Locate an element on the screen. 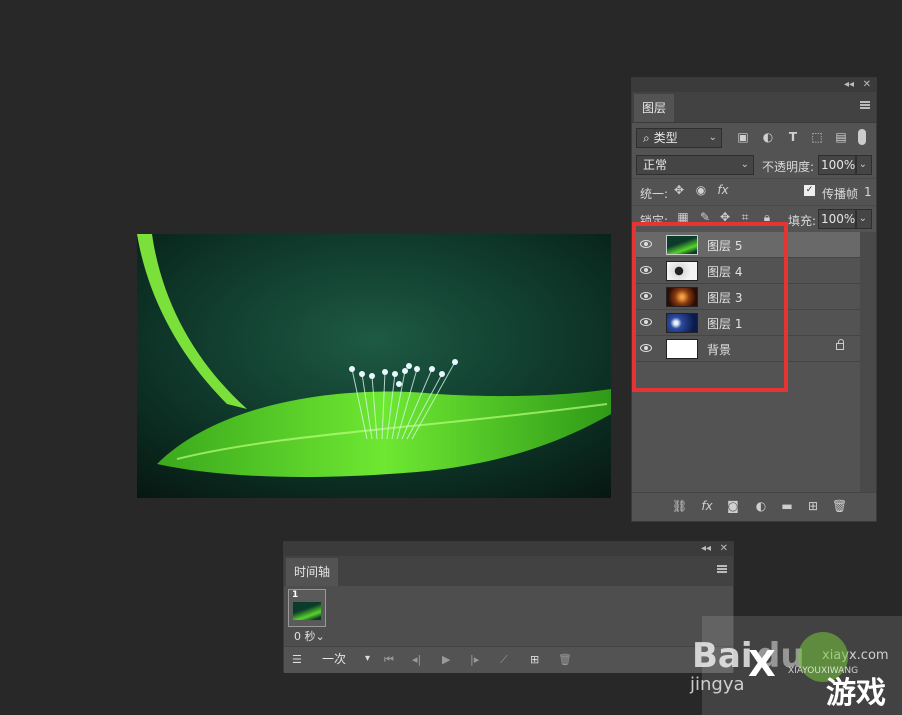  layer-list-scrollbar is located at coordinates (868, 363).